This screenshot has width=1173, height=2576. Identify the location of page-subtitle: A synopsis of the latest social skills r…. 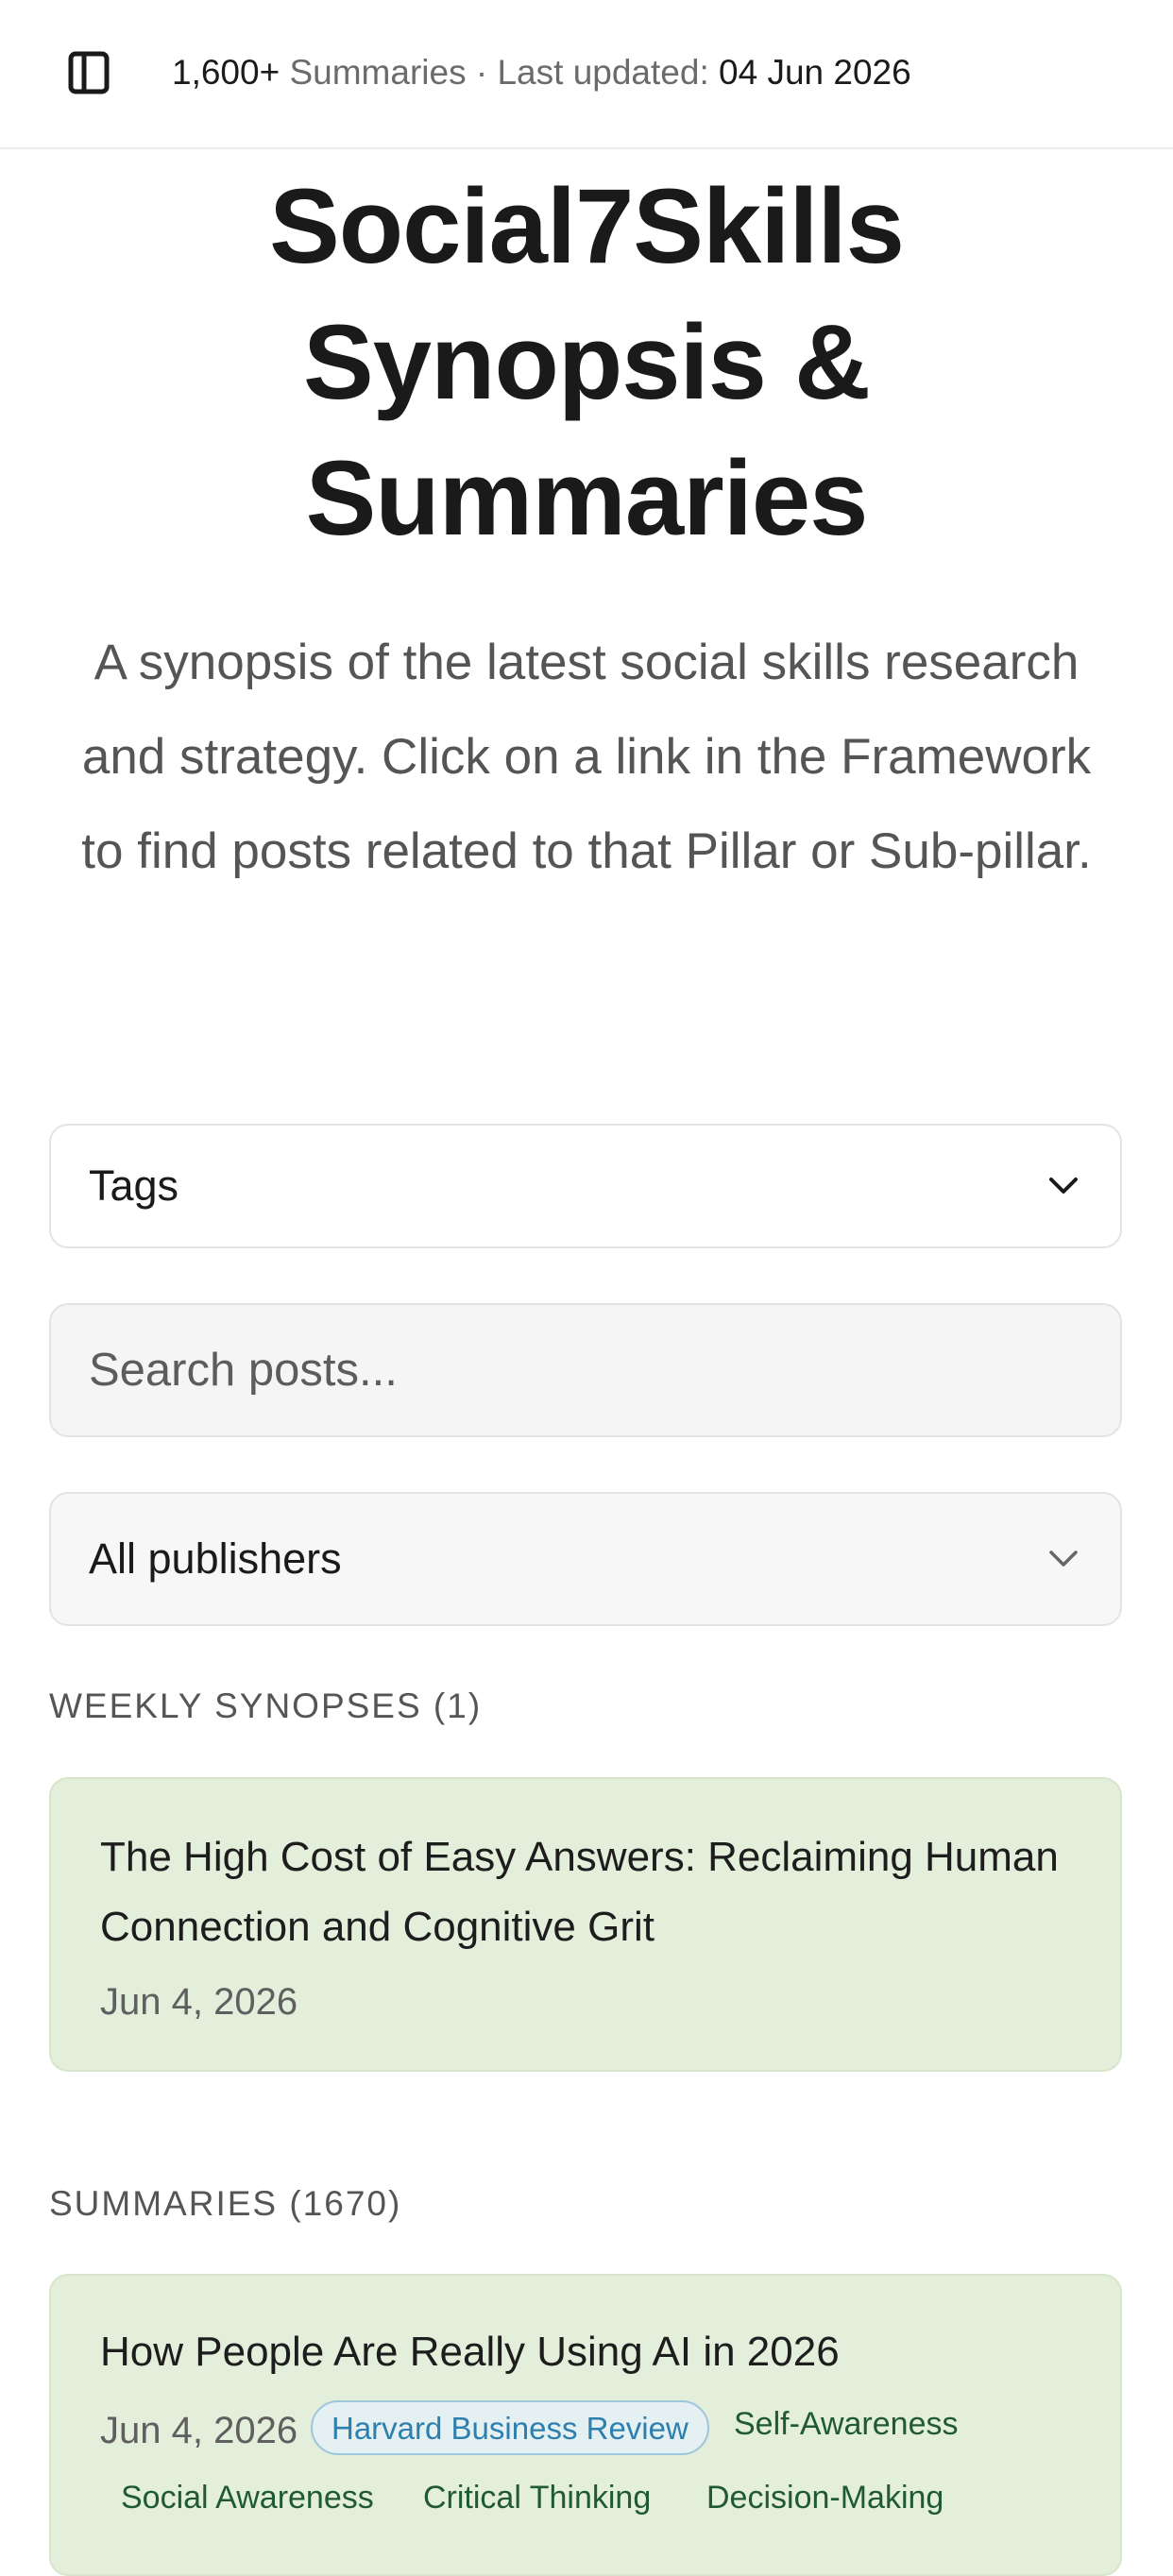
(586, 757).